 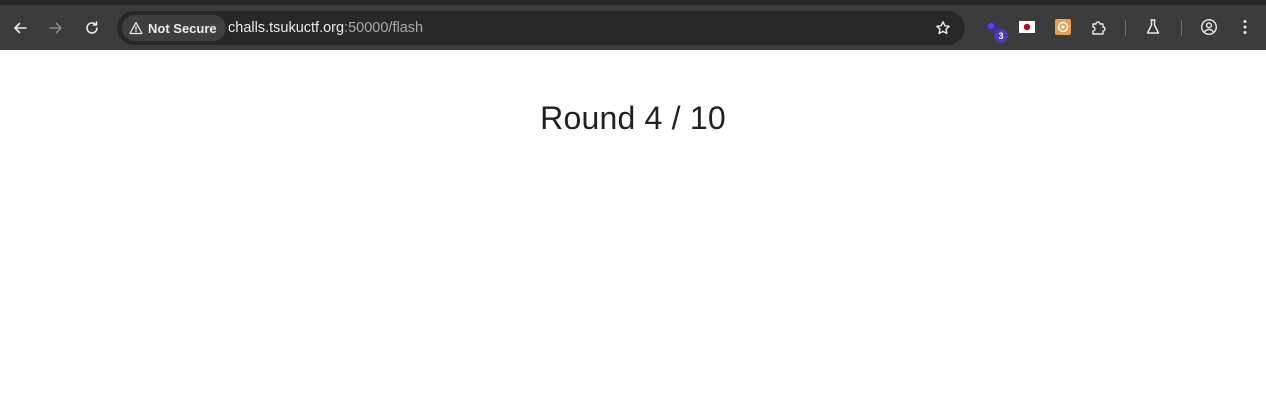 I want to click on account-circle-icon, so click(x=1209, y=27).